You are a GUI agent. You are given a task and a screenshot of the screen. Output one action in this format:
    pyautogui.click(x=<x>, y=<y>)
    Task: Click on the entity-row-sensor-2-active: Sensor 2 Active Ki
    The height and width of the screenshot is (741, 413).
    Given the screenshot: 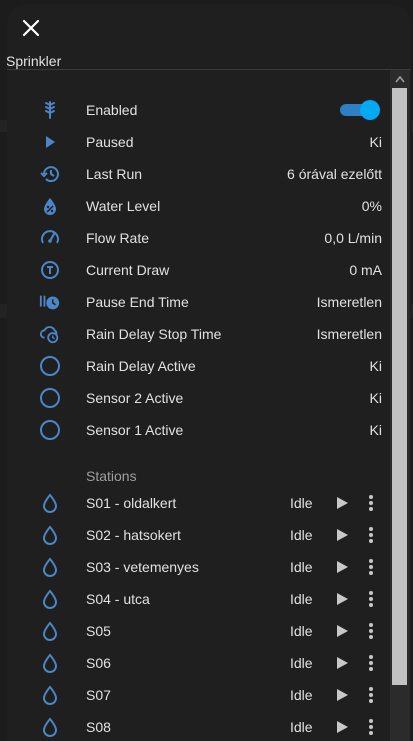 What is the action you would take?
    pyautogui.click(x=199, y=398)
    